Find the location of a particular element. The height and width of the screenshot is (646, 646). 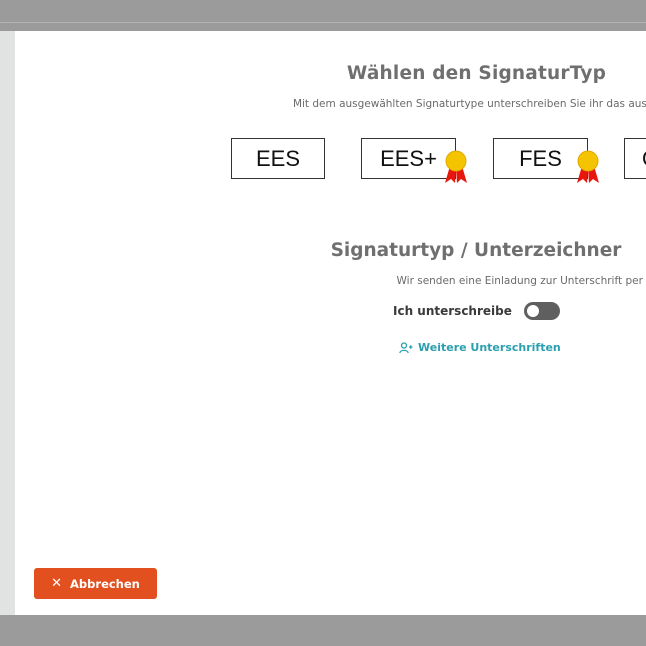

sigtype-ees-plus-label: EES+ is located at coordinates (408, 158).